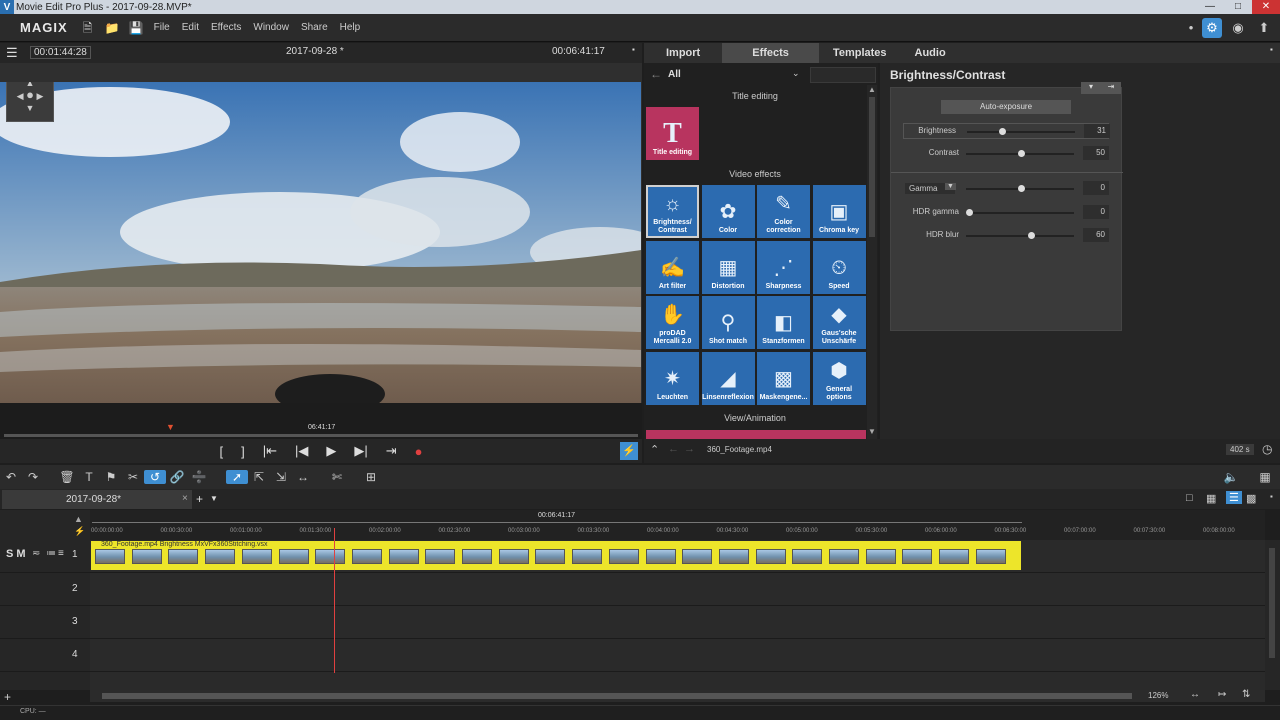 This screenshot has width=1280, height=720. Describe the element at coordinates (155, 477) in the screenshot. I see `ripple-icon: ↺` at that location.